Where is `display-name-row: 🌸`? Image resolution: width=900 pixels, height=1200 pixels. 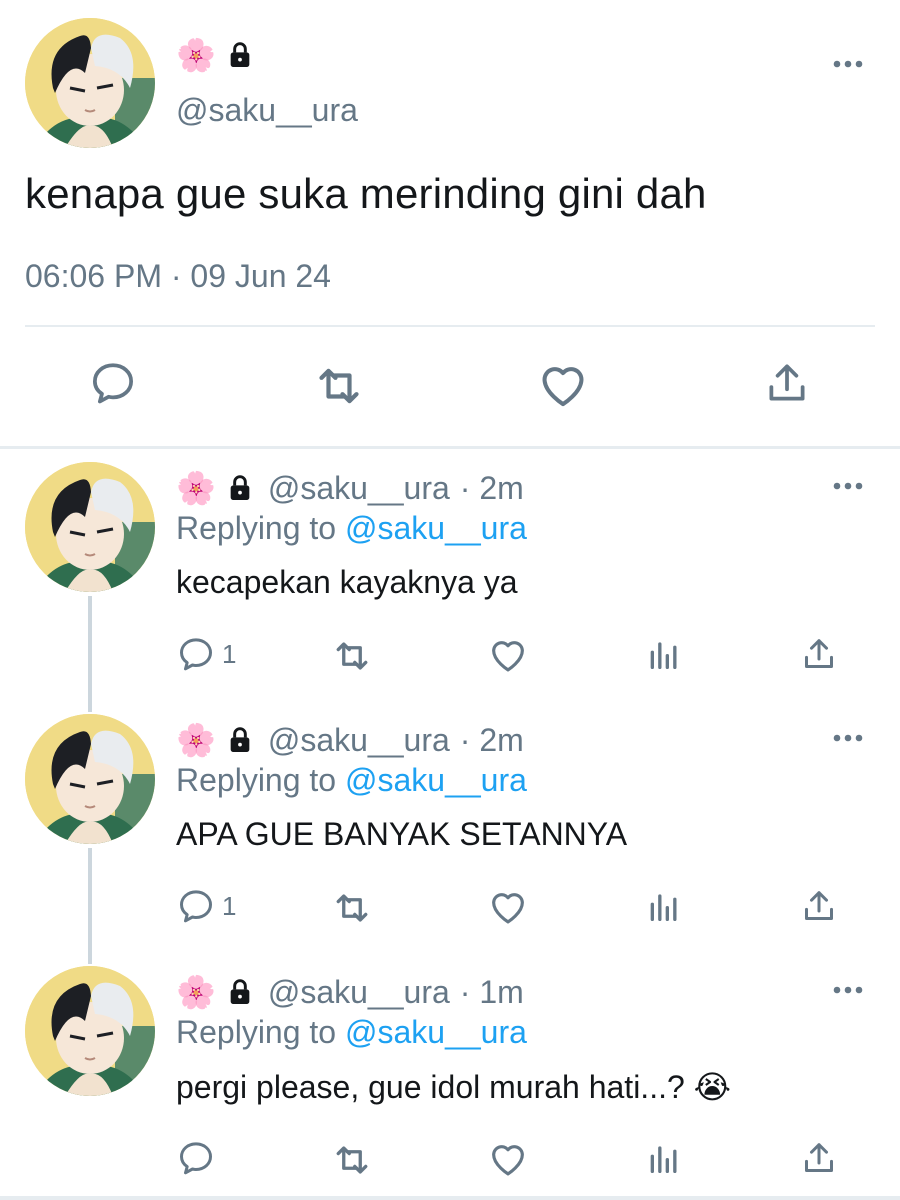 display-name-row: 🌸 is located at coordinates (216, 55).